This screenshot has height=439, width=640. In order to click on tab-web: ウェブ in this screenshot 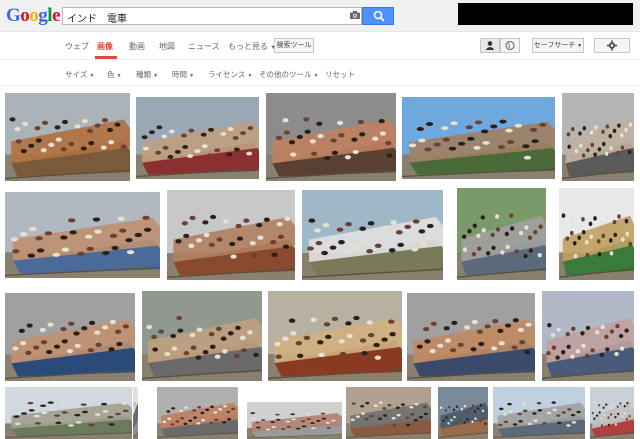, I will do `click(77, 46)`.